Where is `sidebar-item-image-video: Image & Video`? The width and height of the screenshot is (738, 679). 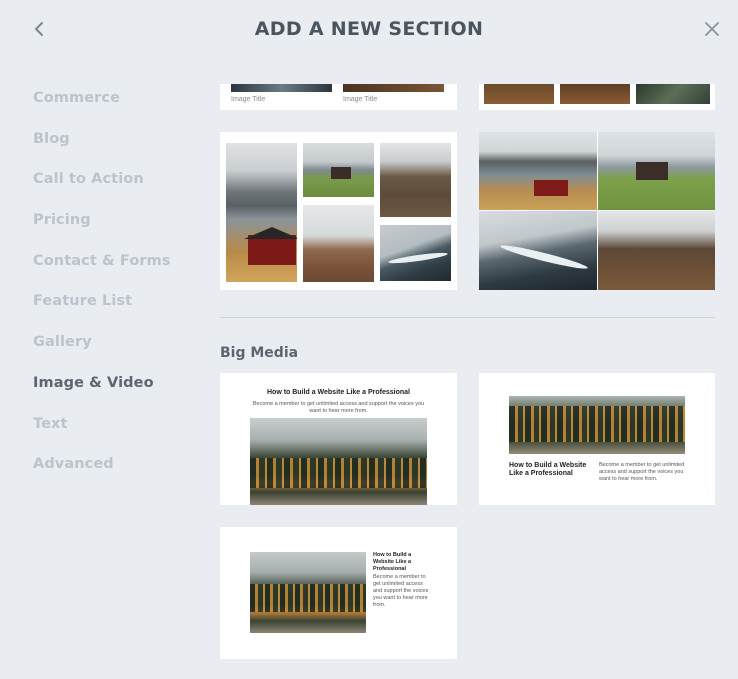 sidebar-item-image-video: Image & Video is located at coordinates (120, 391).